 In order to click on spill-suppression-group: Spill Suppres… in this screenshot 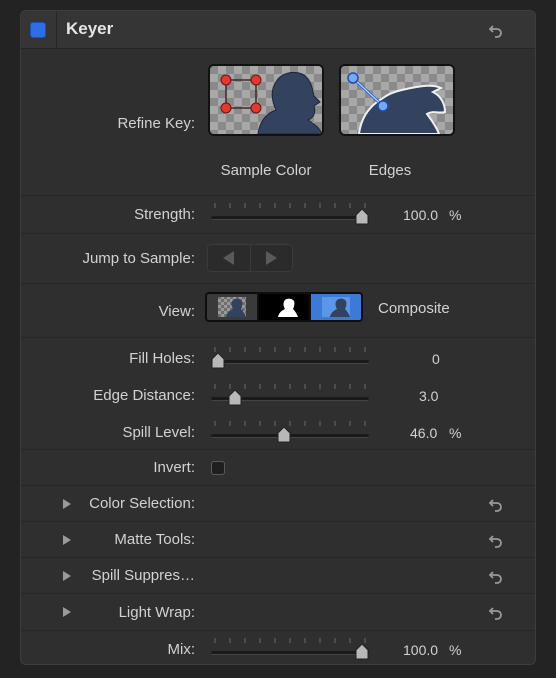, I will do `click(278, 576)`.